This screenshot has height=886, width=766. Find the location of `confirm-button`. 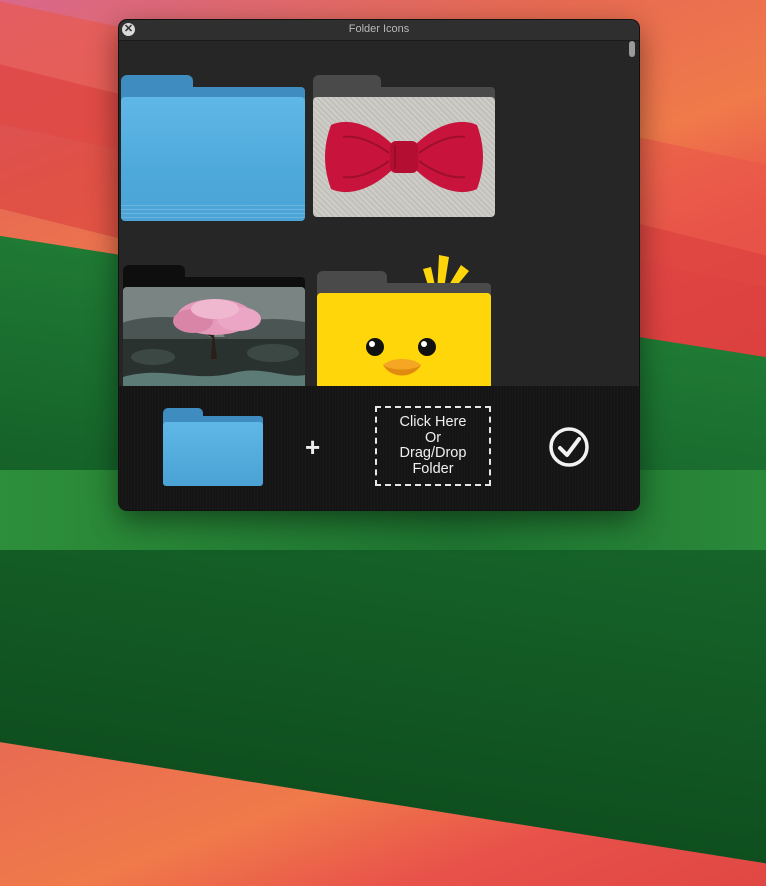

confirm-button is located at coordinates (569, 447).